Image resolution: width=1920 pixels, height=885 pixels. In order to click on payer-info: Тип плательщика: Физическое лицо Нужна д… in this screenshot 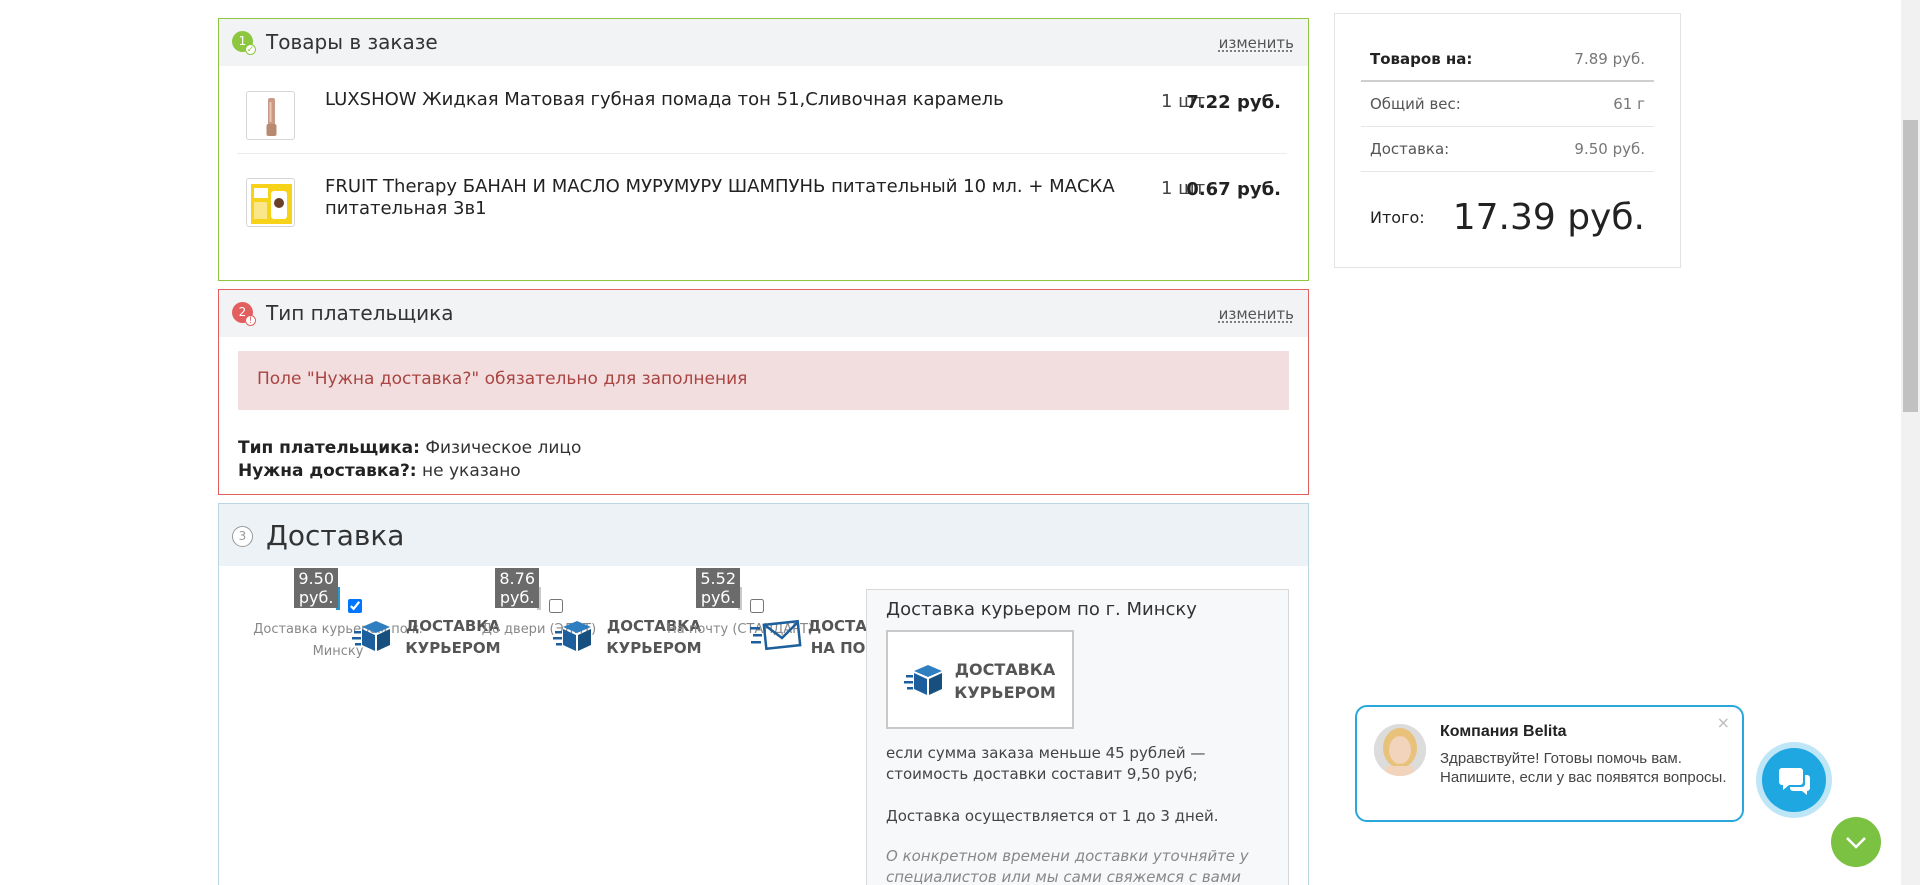, I will do `click(409, 460)`.